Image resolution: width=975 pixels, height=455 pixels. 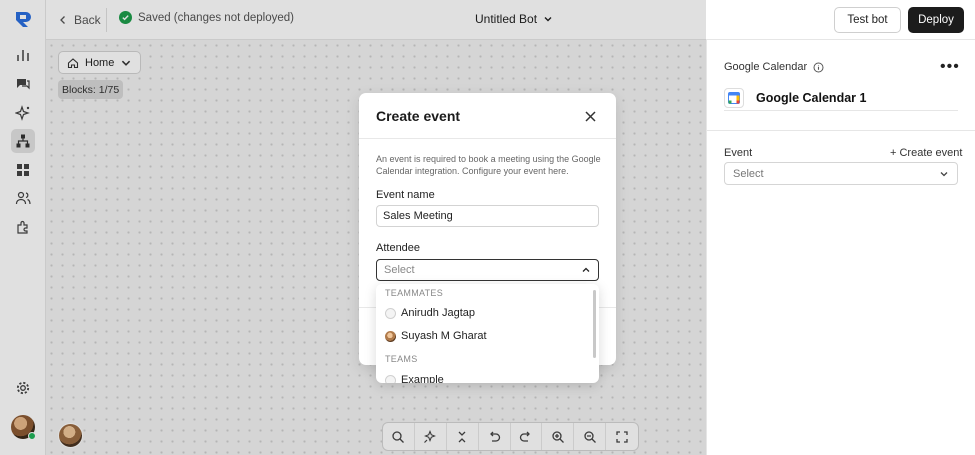 What do you see at coordinates (586, 269) in the screenshot?
I see `chevron-up-icon` at bounding box center [586, 269].